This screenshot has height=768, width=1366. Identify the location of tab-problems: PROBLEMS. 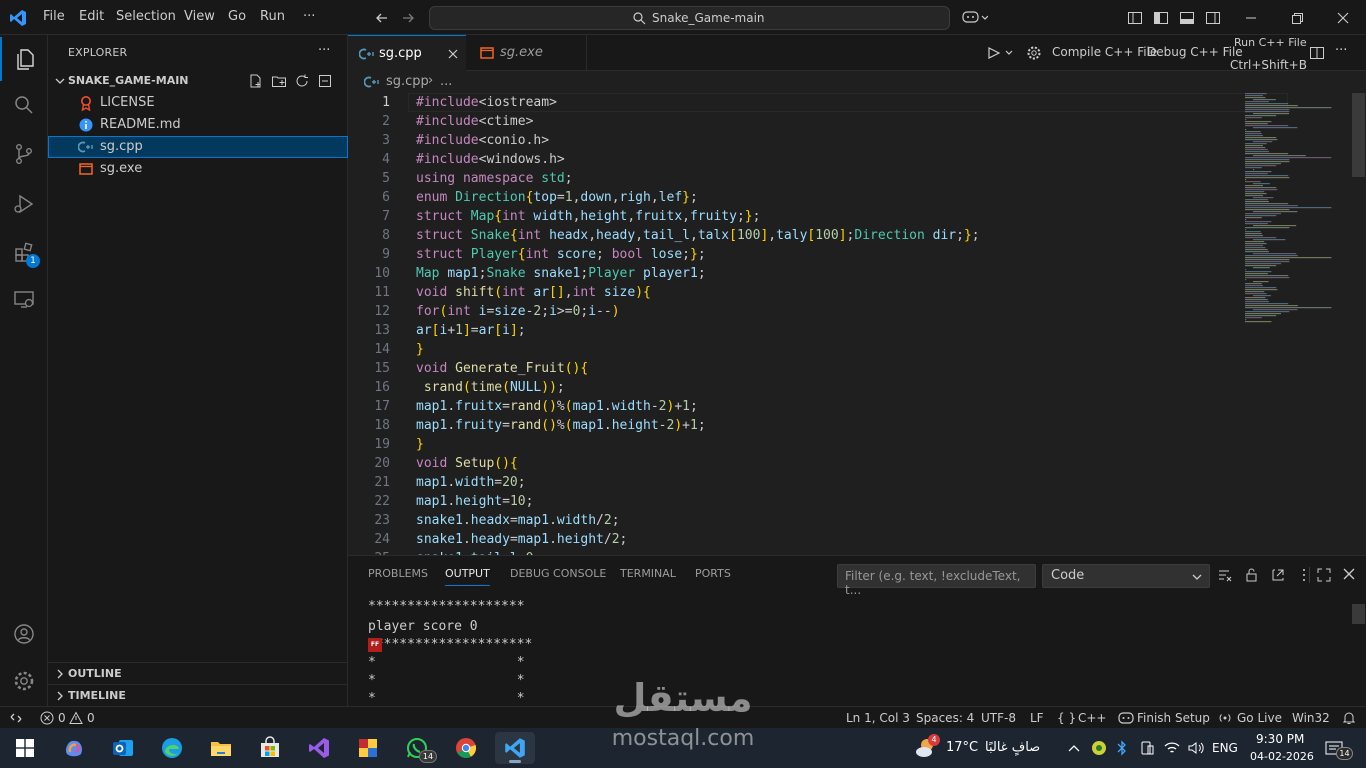
(398, 573).